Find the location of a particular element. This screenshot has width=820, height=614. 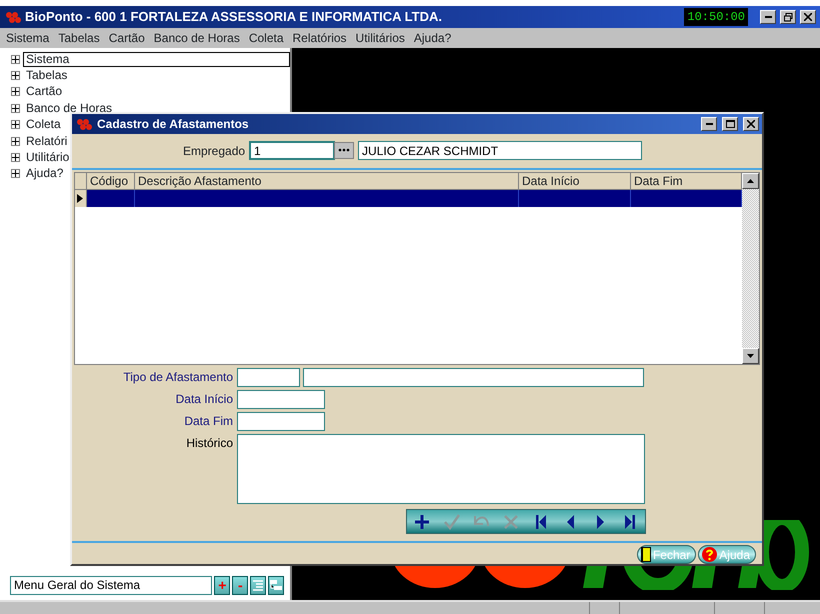

menu-item: Banco de Horas is located at coordinates (197, 38).